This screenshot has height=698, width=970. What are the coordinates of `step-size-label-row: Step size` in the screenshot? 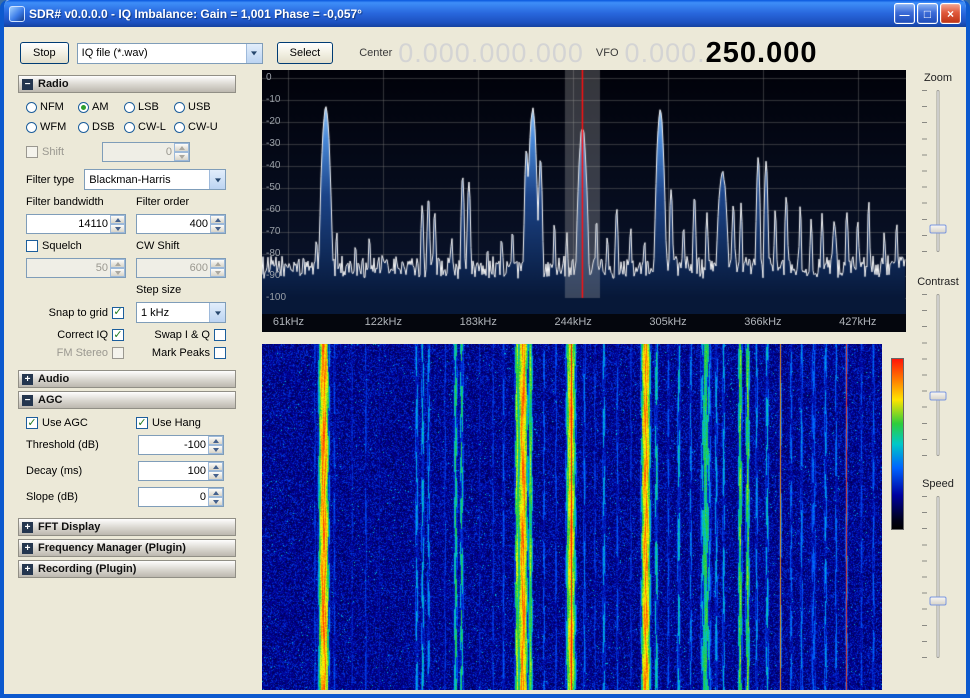 It's located at (127, 290).